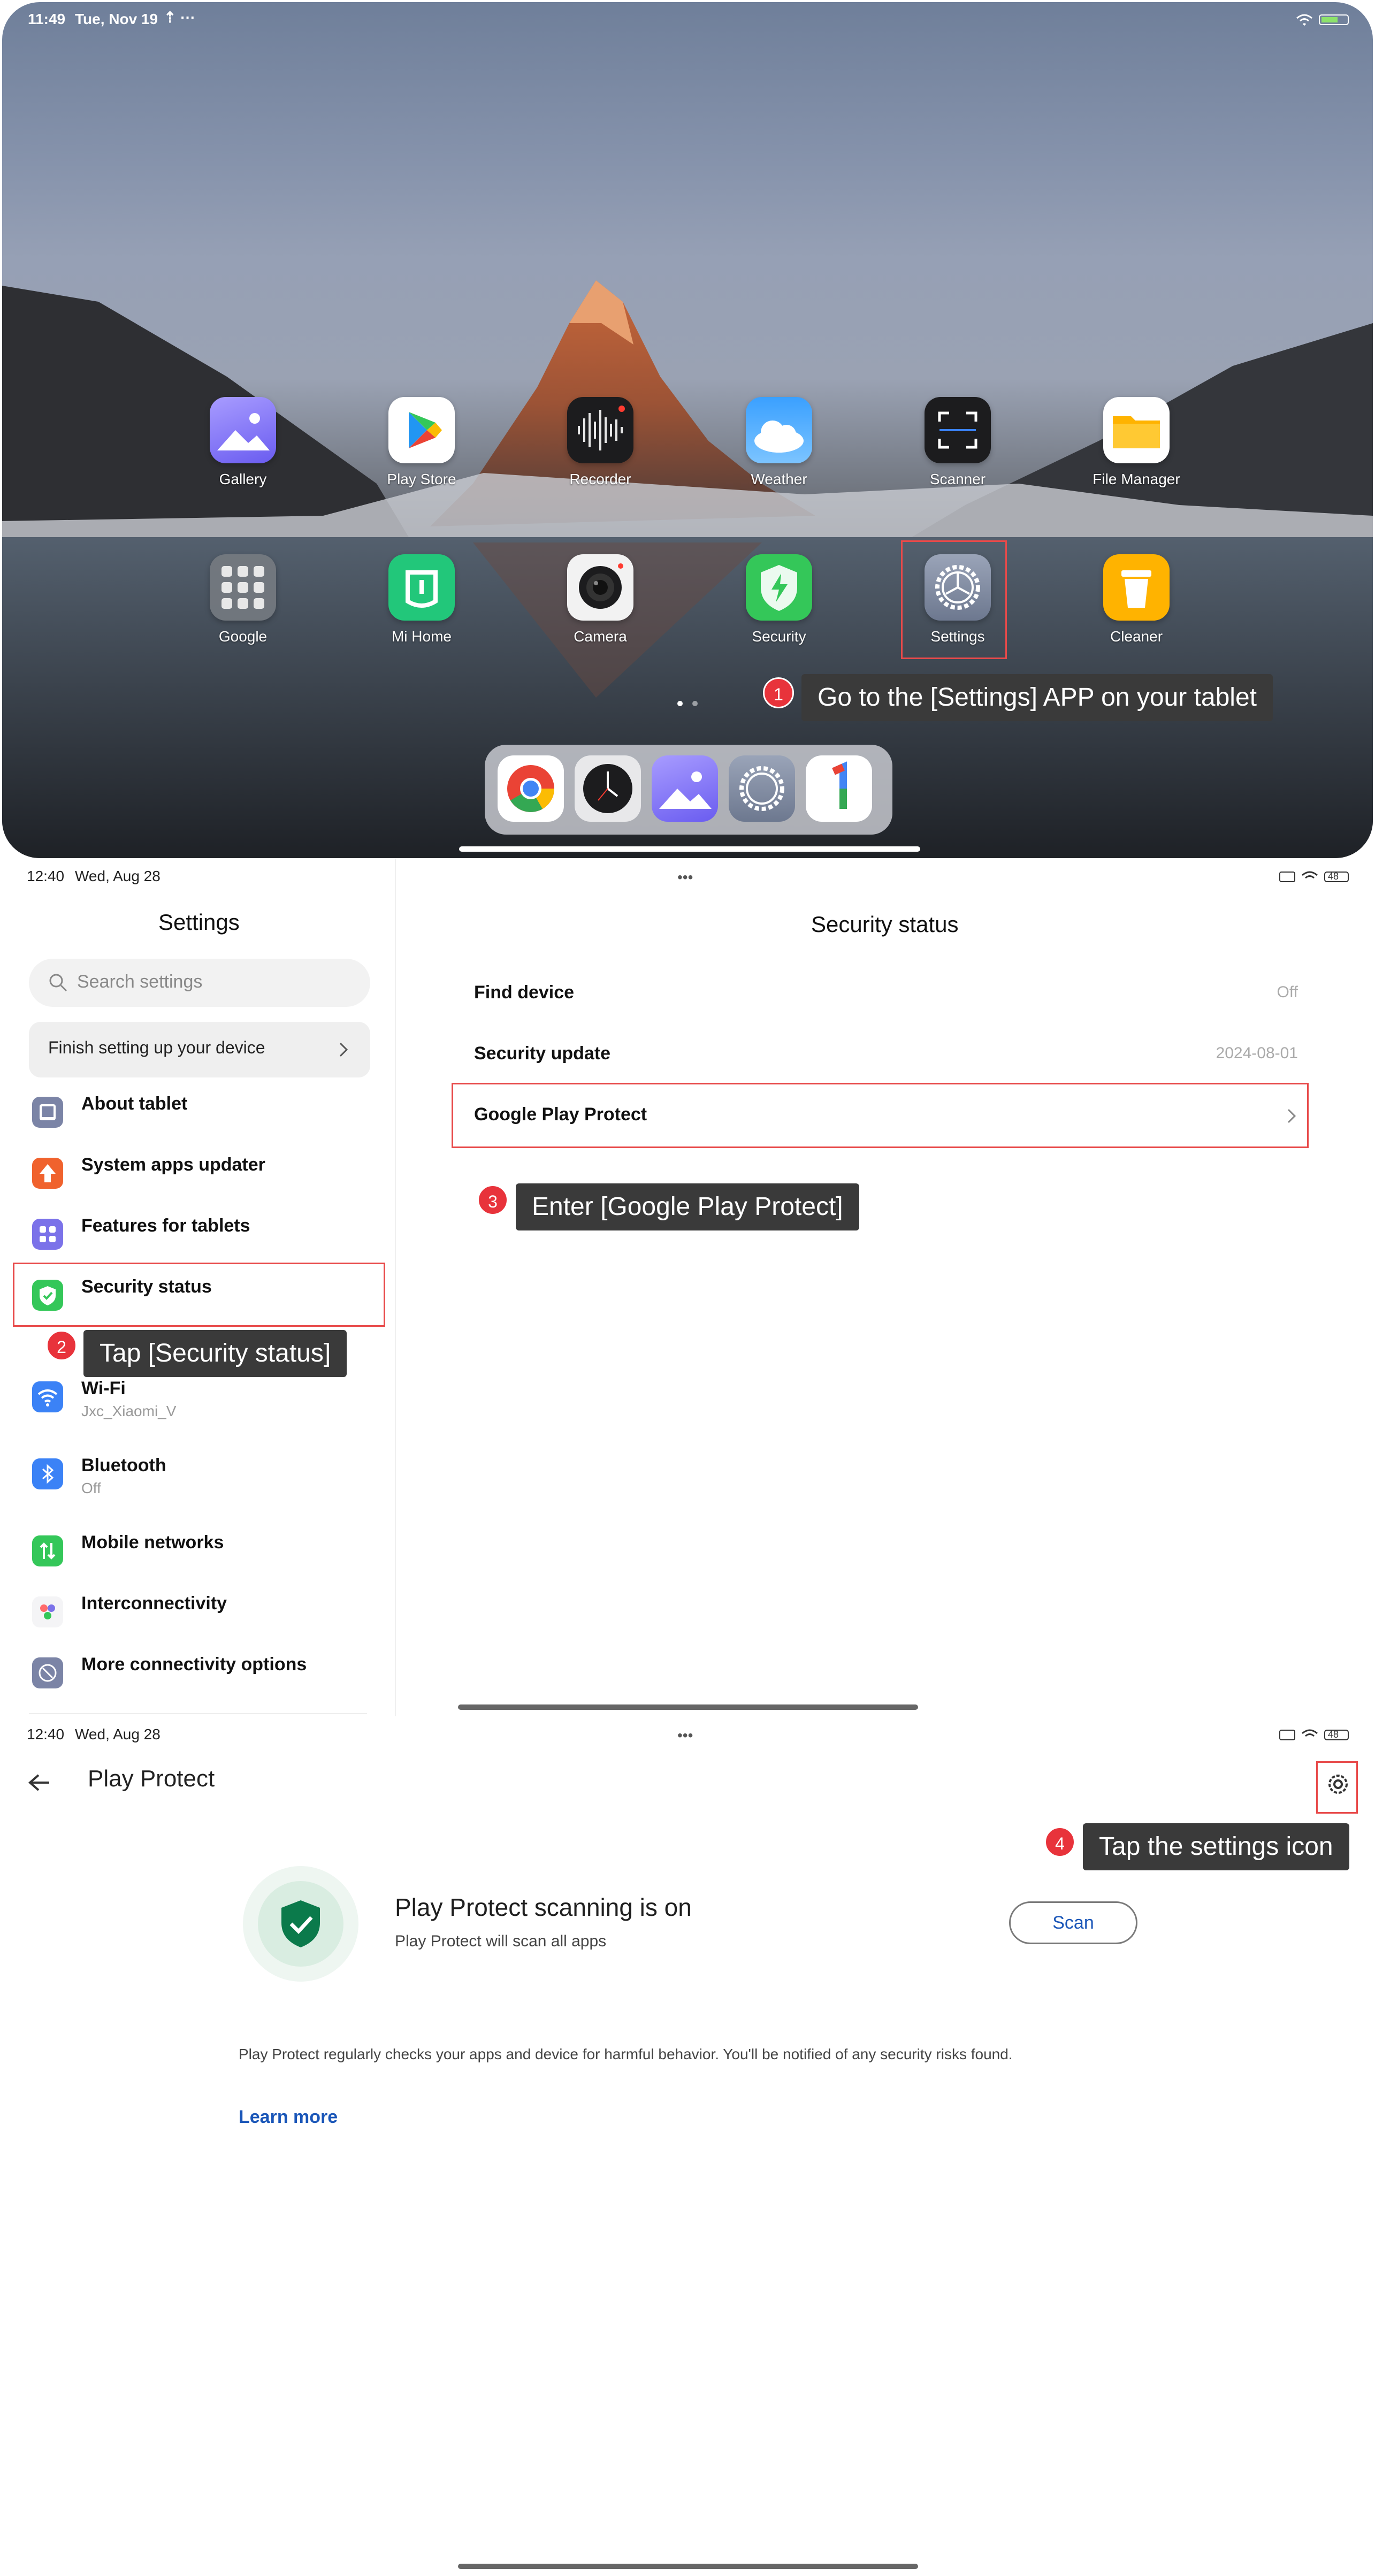 This screenshot has height=2576, width=1375. Describe the element at coordinates (600, 430) in the screenshot. I see `recorder-icon` at that location.